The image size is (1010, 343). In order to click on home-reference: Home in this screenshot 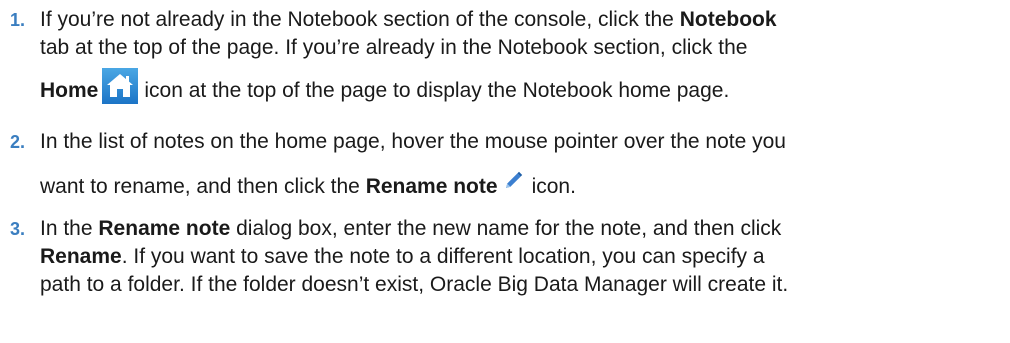, I will do `click(69, 90)`.